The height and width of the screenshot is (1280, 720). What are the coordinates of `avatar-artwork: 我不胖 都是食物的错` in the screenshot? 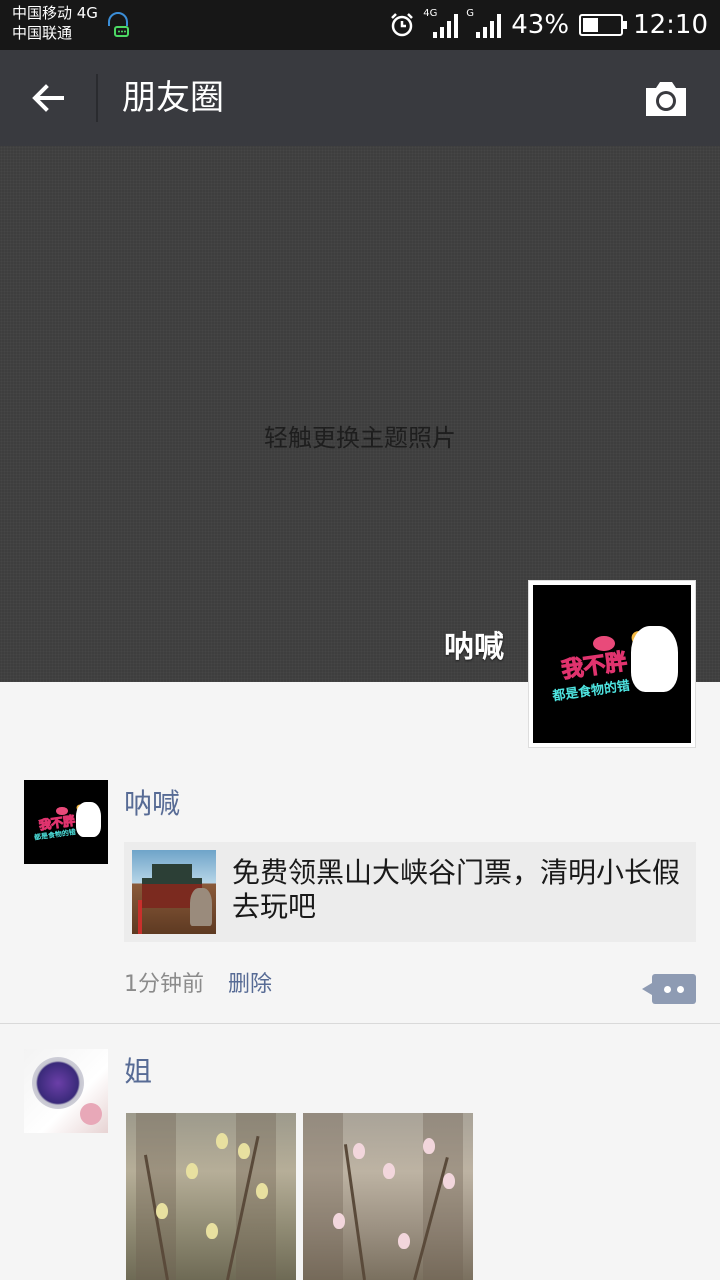 It's located at (612, 664).